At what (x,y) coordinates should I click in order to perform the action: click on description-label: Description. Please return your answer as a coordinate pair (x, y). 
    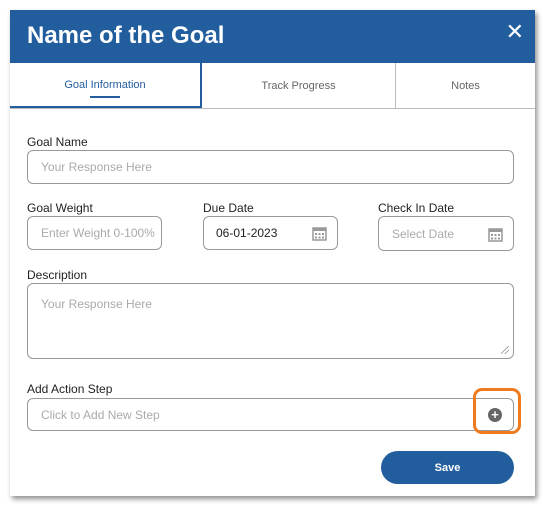
    Looking at the image, I should click on (57, 275).